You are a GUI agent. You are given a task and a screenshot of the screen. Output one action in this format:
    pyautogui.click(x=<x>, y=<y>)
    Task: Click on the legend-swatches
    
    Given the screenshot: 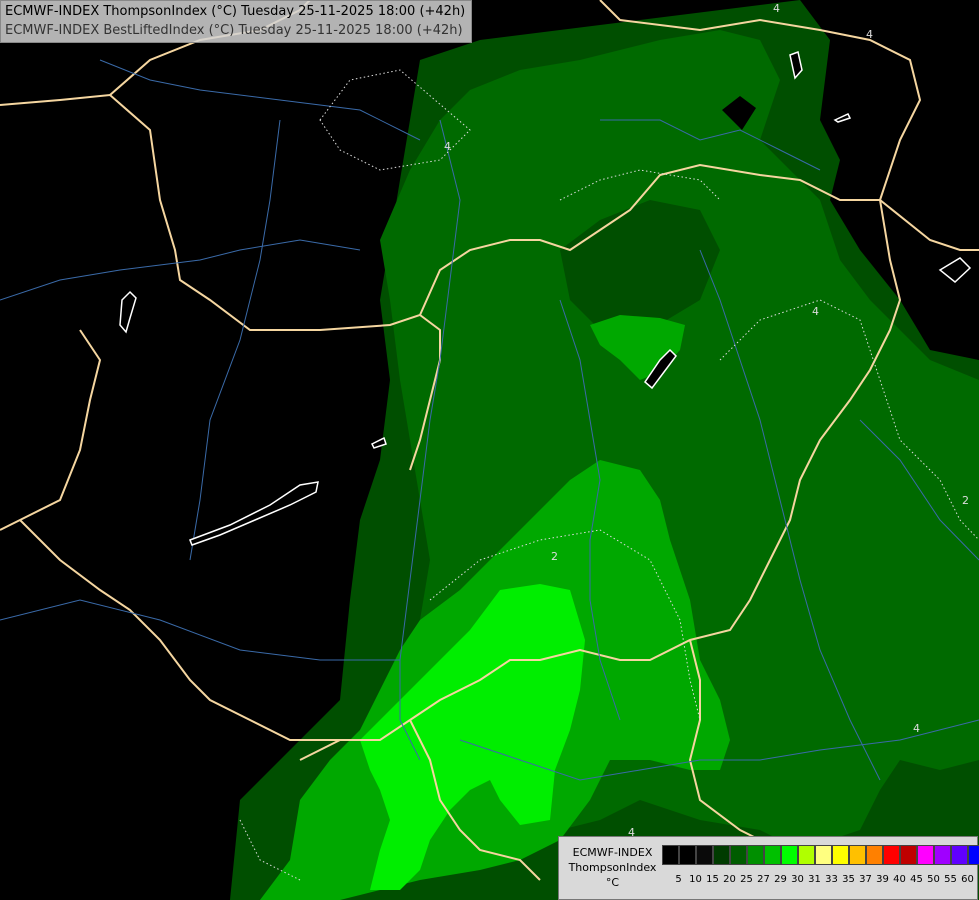 What is the action you would take?
    pyautogui.click(x=820, y=855)
    